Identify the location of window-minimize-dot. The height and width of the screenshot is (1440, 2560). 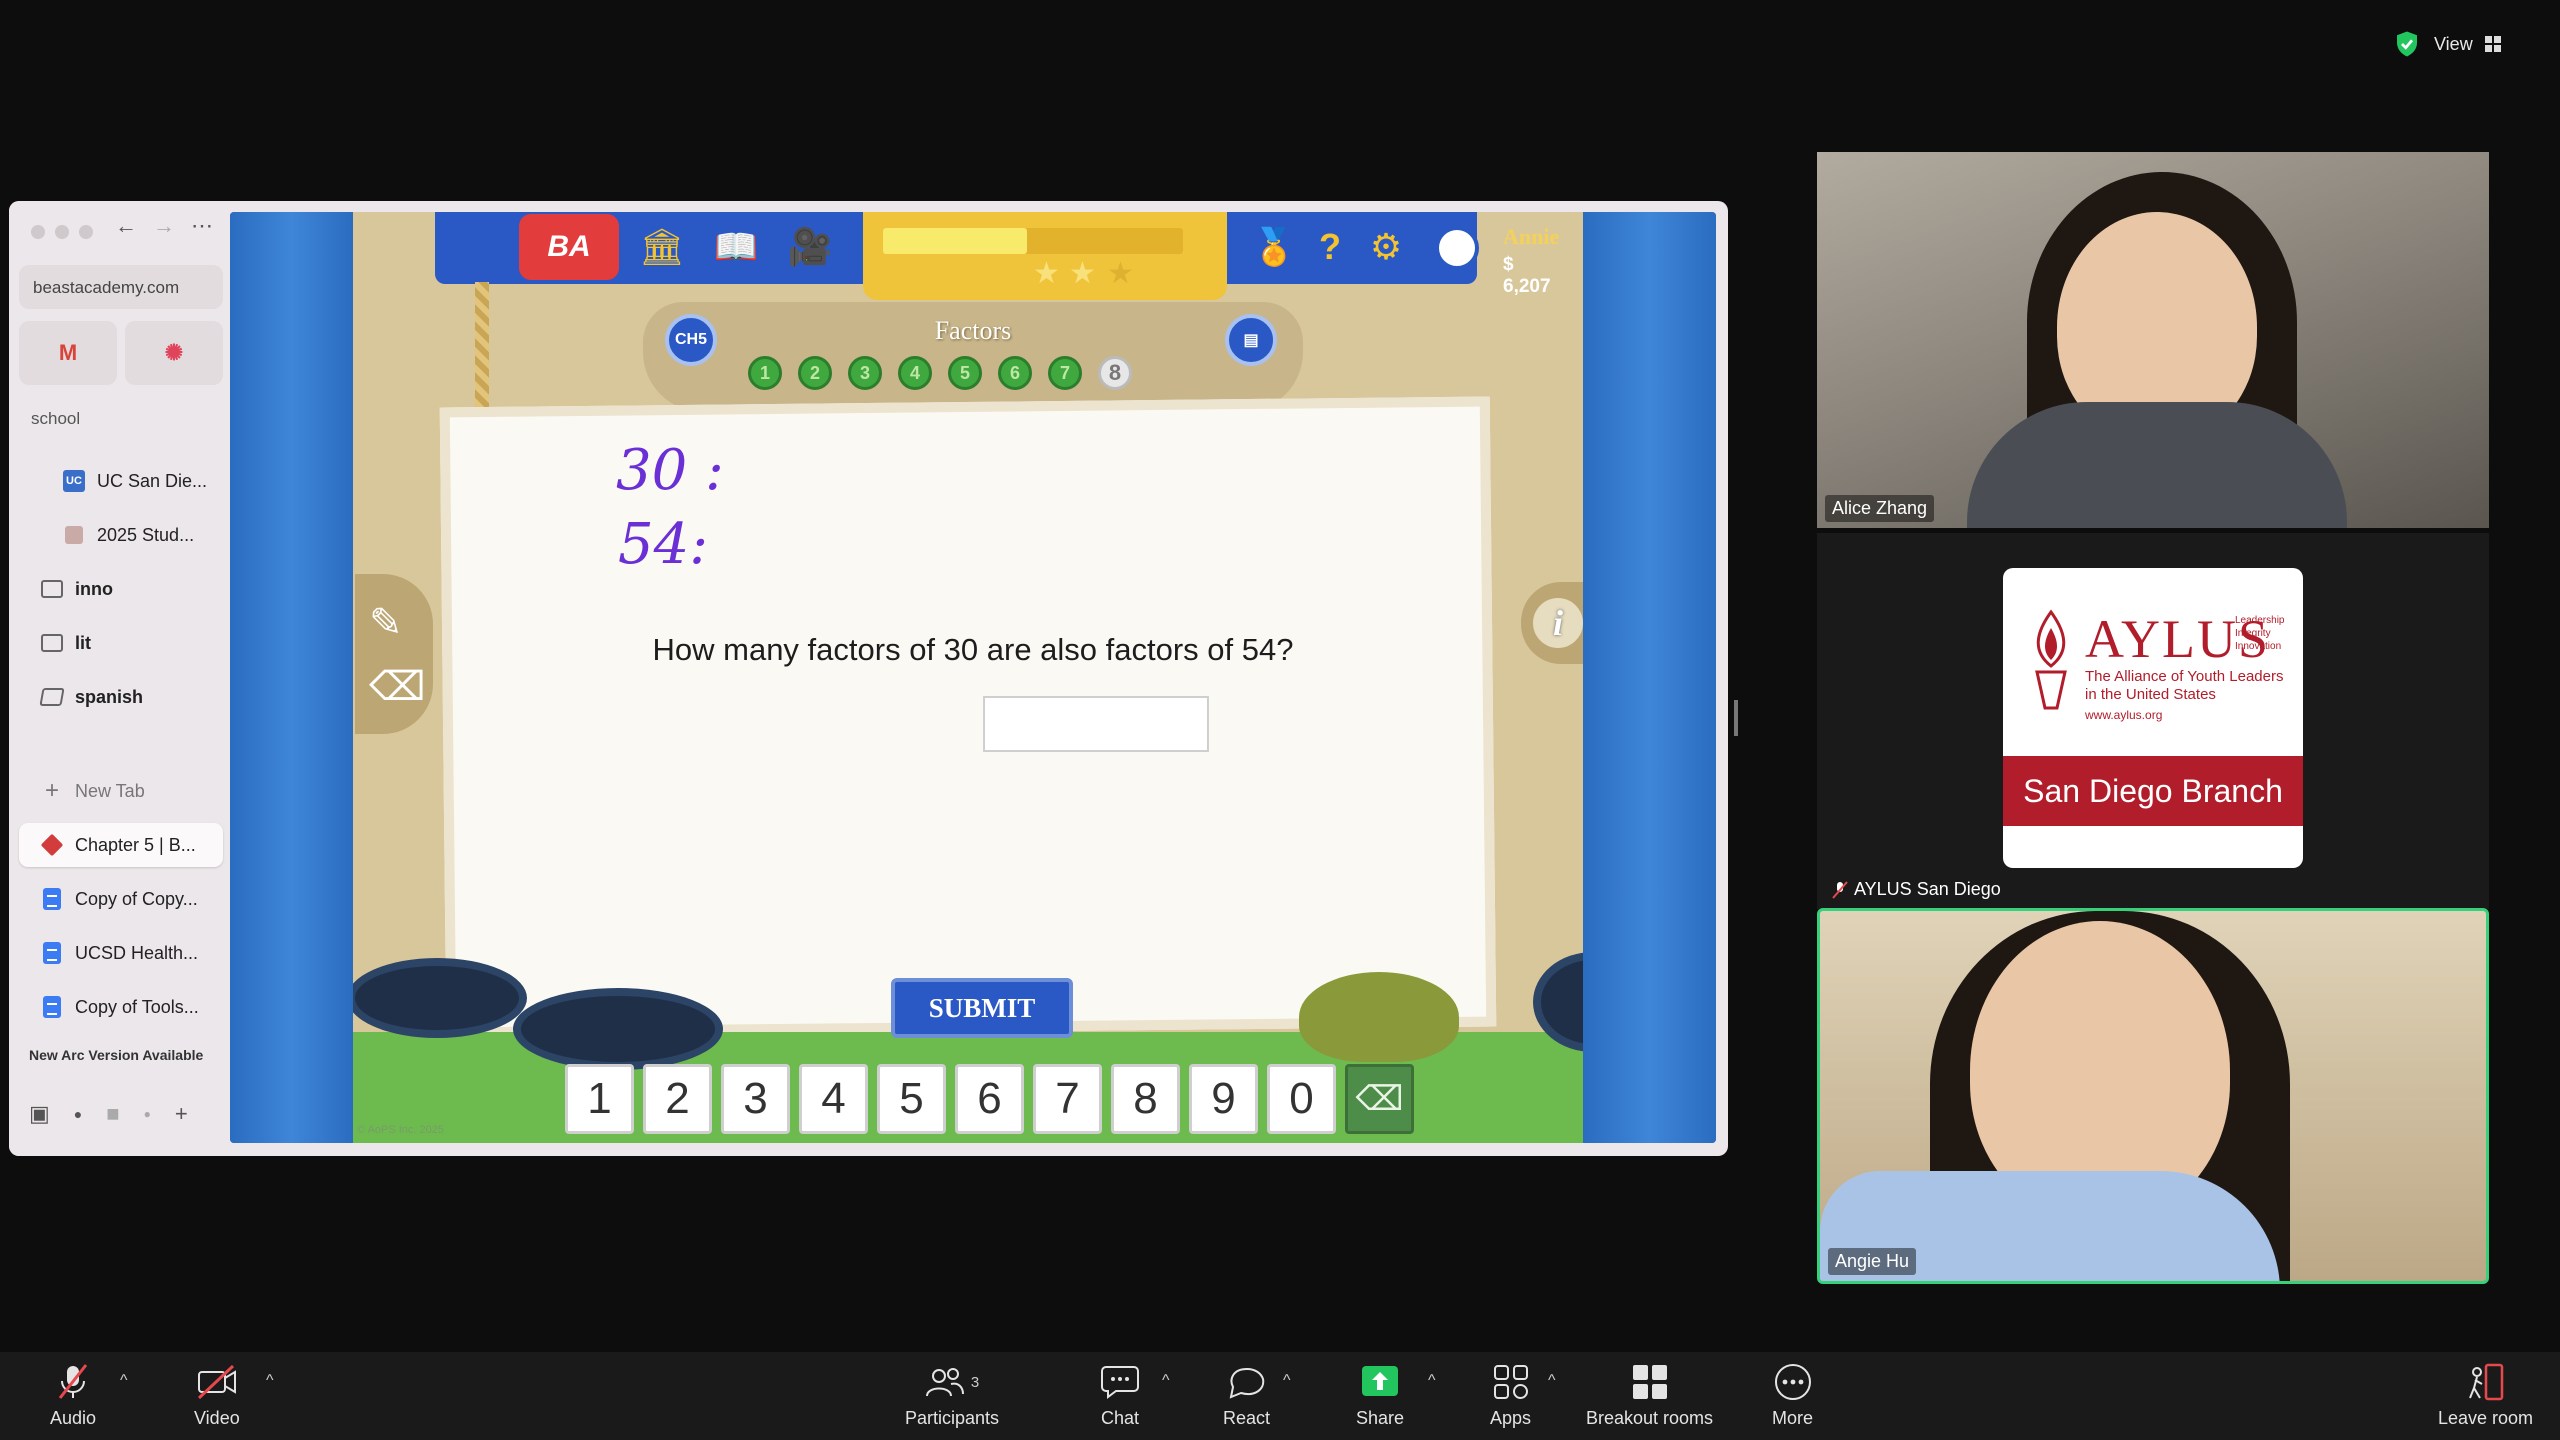
(62, 232).